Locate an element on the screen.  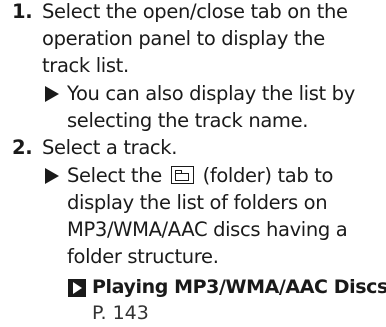
folder-icon is located at coordinates (182, 175).